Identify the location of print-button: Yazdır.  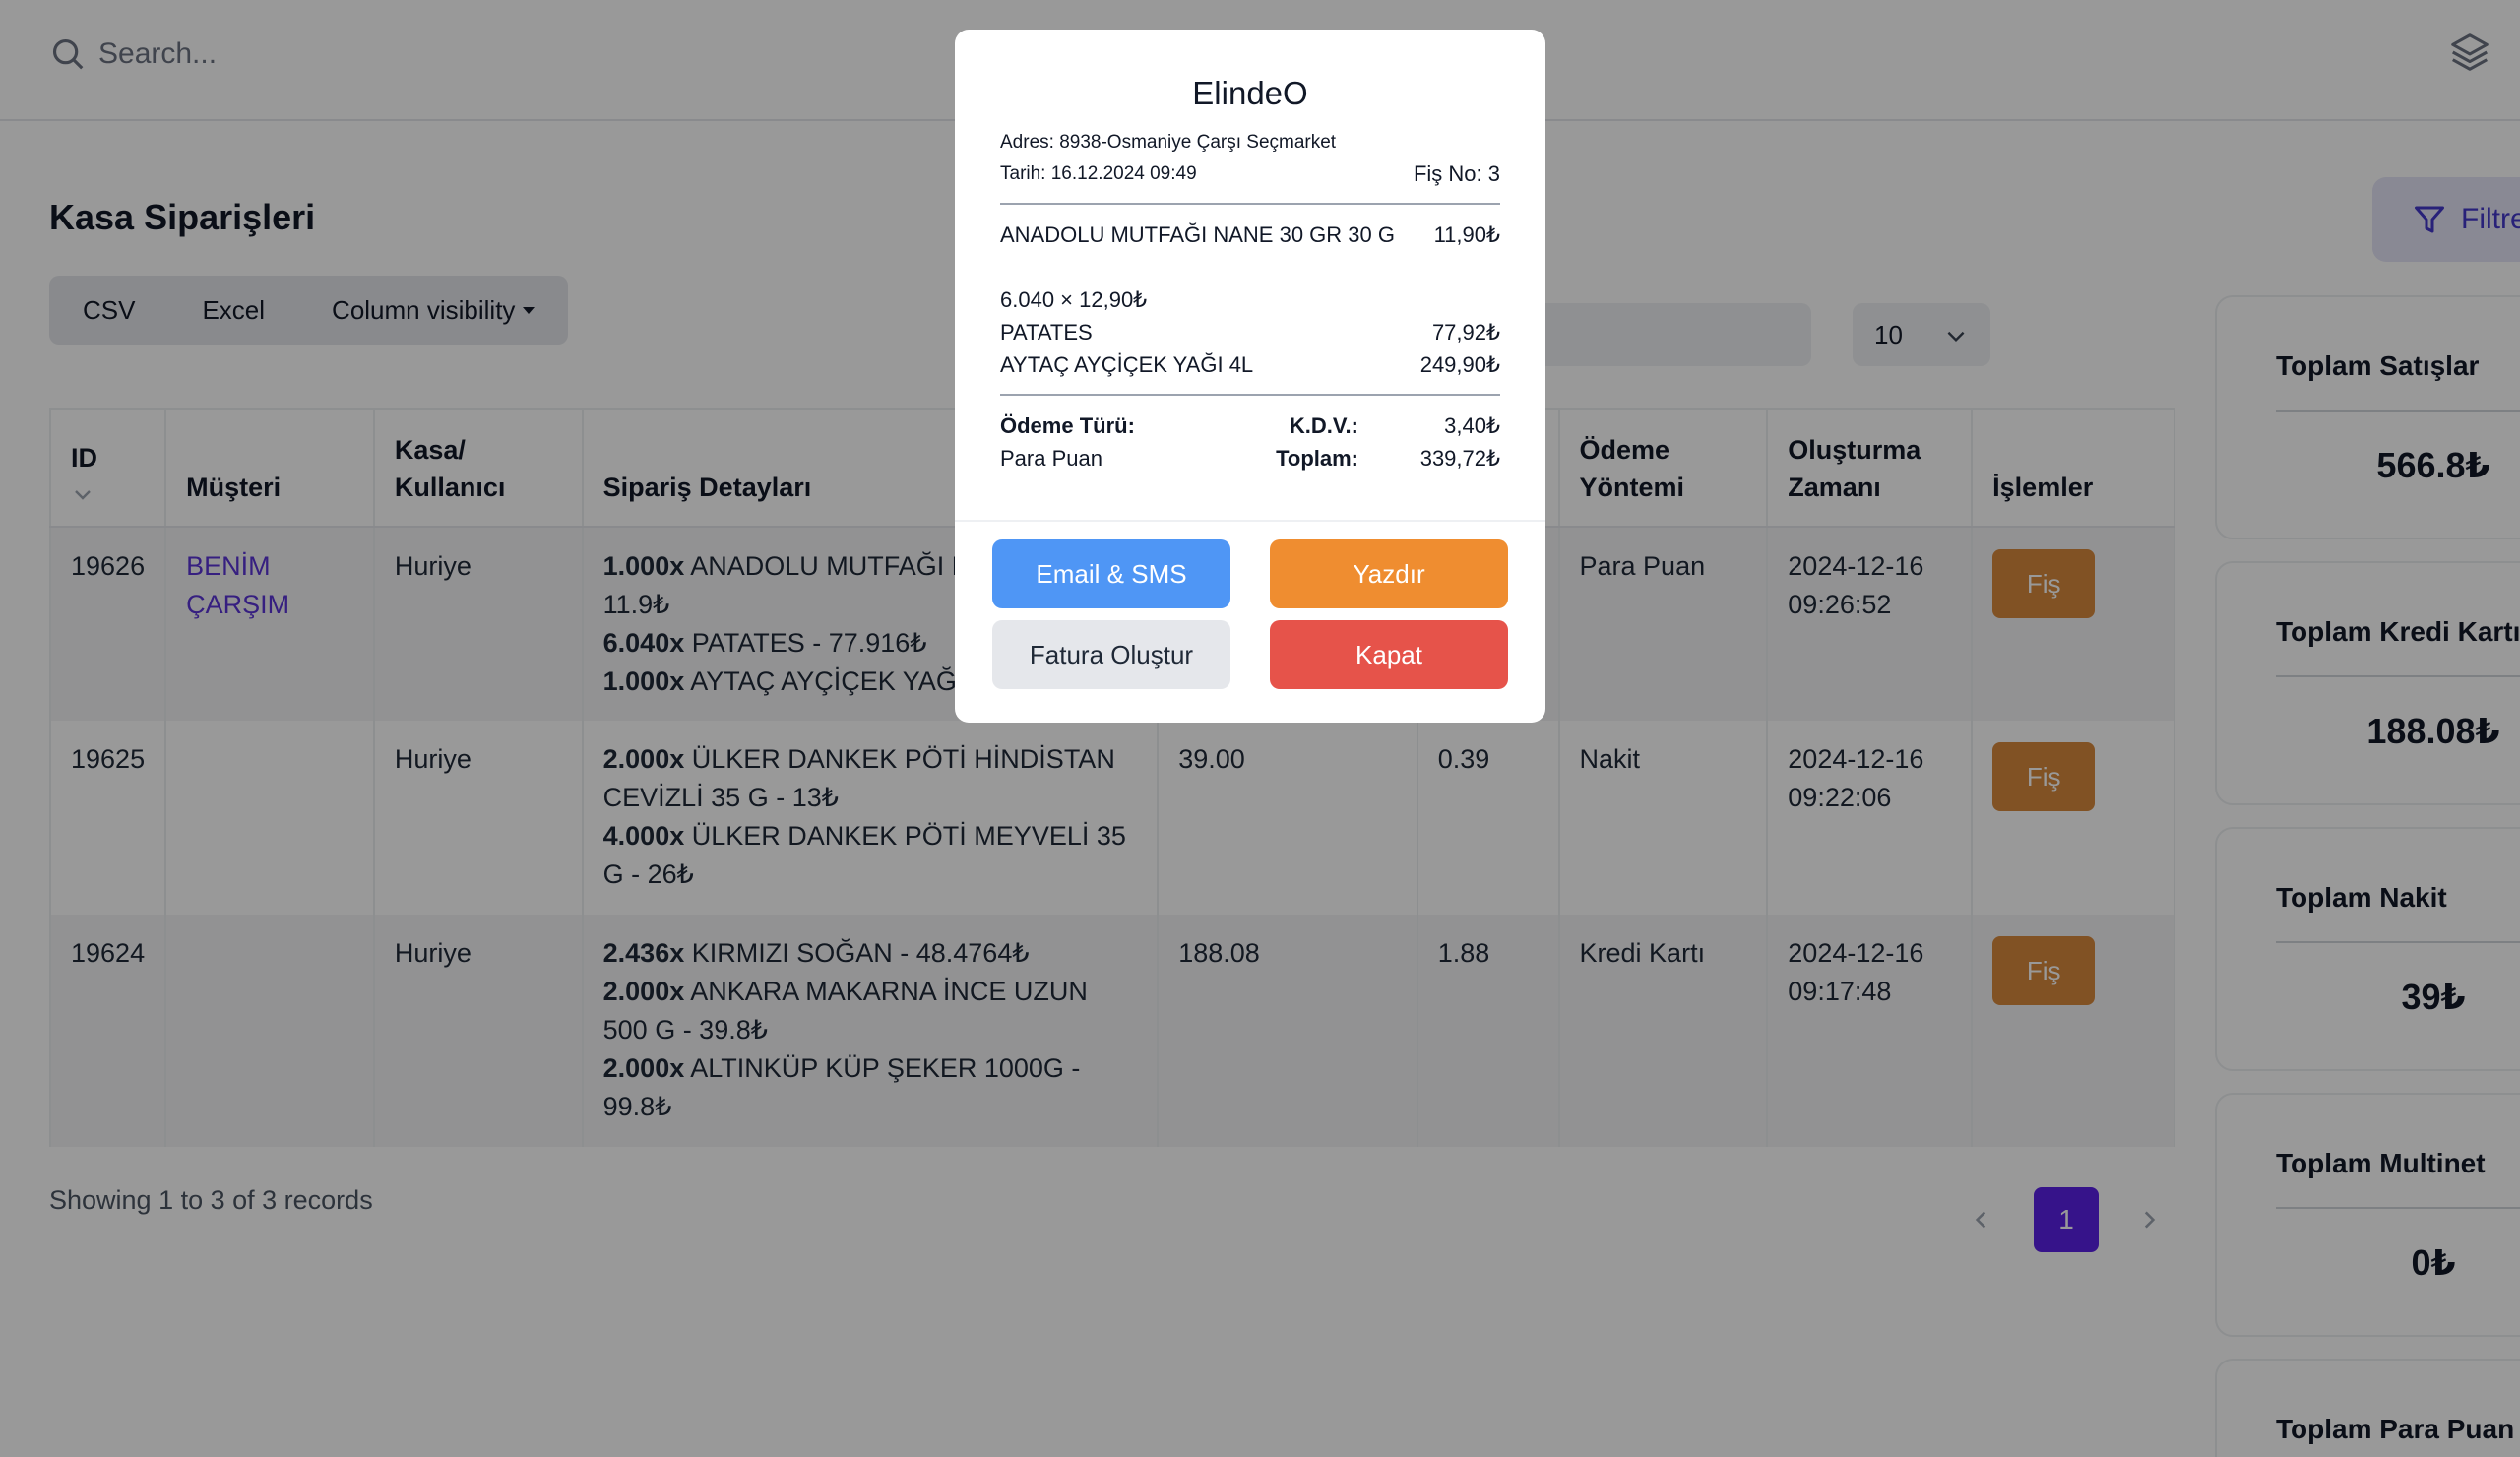
(1389, 573).